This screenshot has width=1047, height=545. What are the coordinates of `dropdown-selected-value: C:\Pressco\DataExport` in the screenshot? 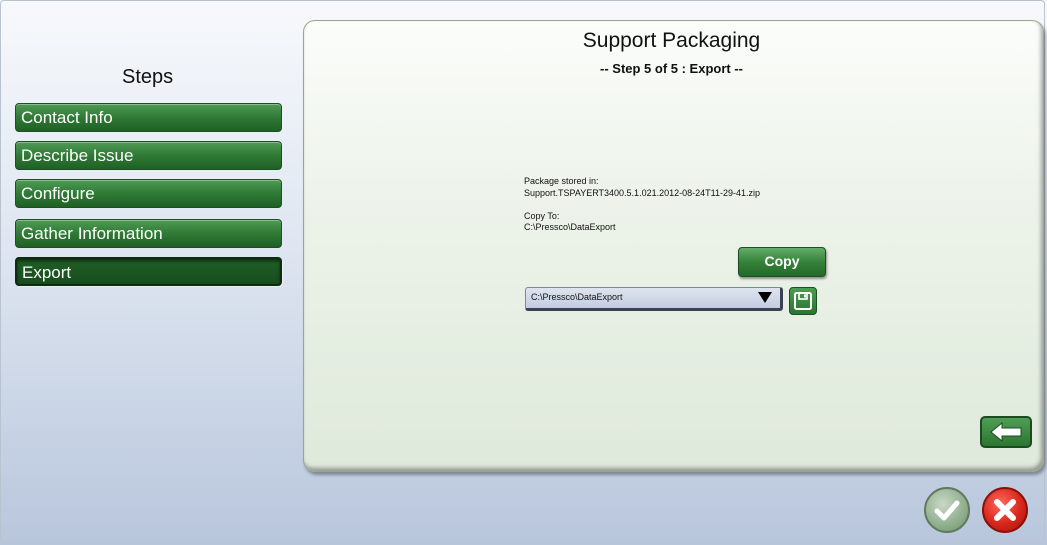 It's located at (577, 297).